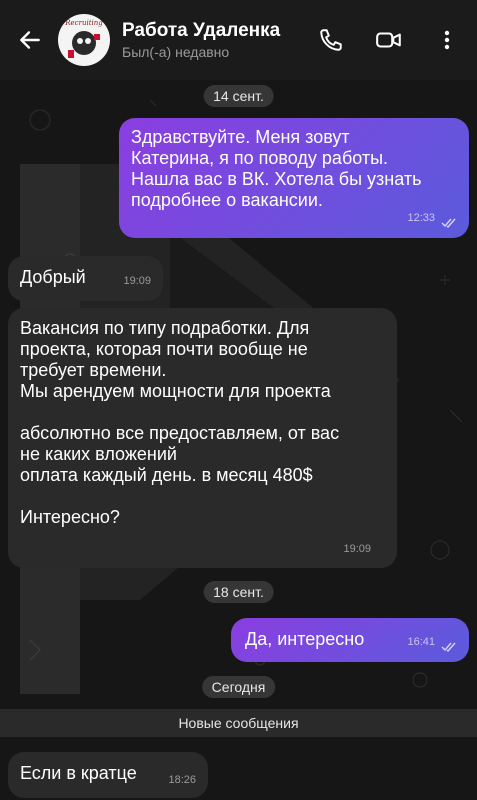 This screenshot has height=800, width=477. What do you see at coordinates (238, 592) in the screenshot?
I see `date-separator-2: 18 сент.` at bounding box center [238, 592].